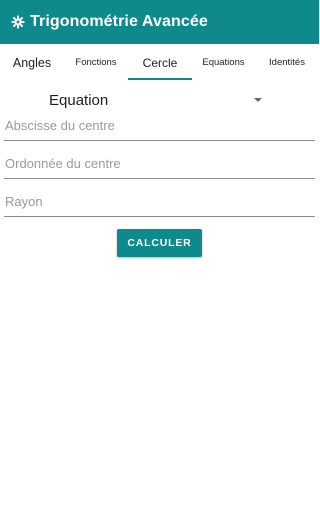 The image size is (320, 512). What do you see at coordinates (96, 62) in the screenshot?
I see `tab-fonctions: Fonctions` at bounding box center [96, 62].